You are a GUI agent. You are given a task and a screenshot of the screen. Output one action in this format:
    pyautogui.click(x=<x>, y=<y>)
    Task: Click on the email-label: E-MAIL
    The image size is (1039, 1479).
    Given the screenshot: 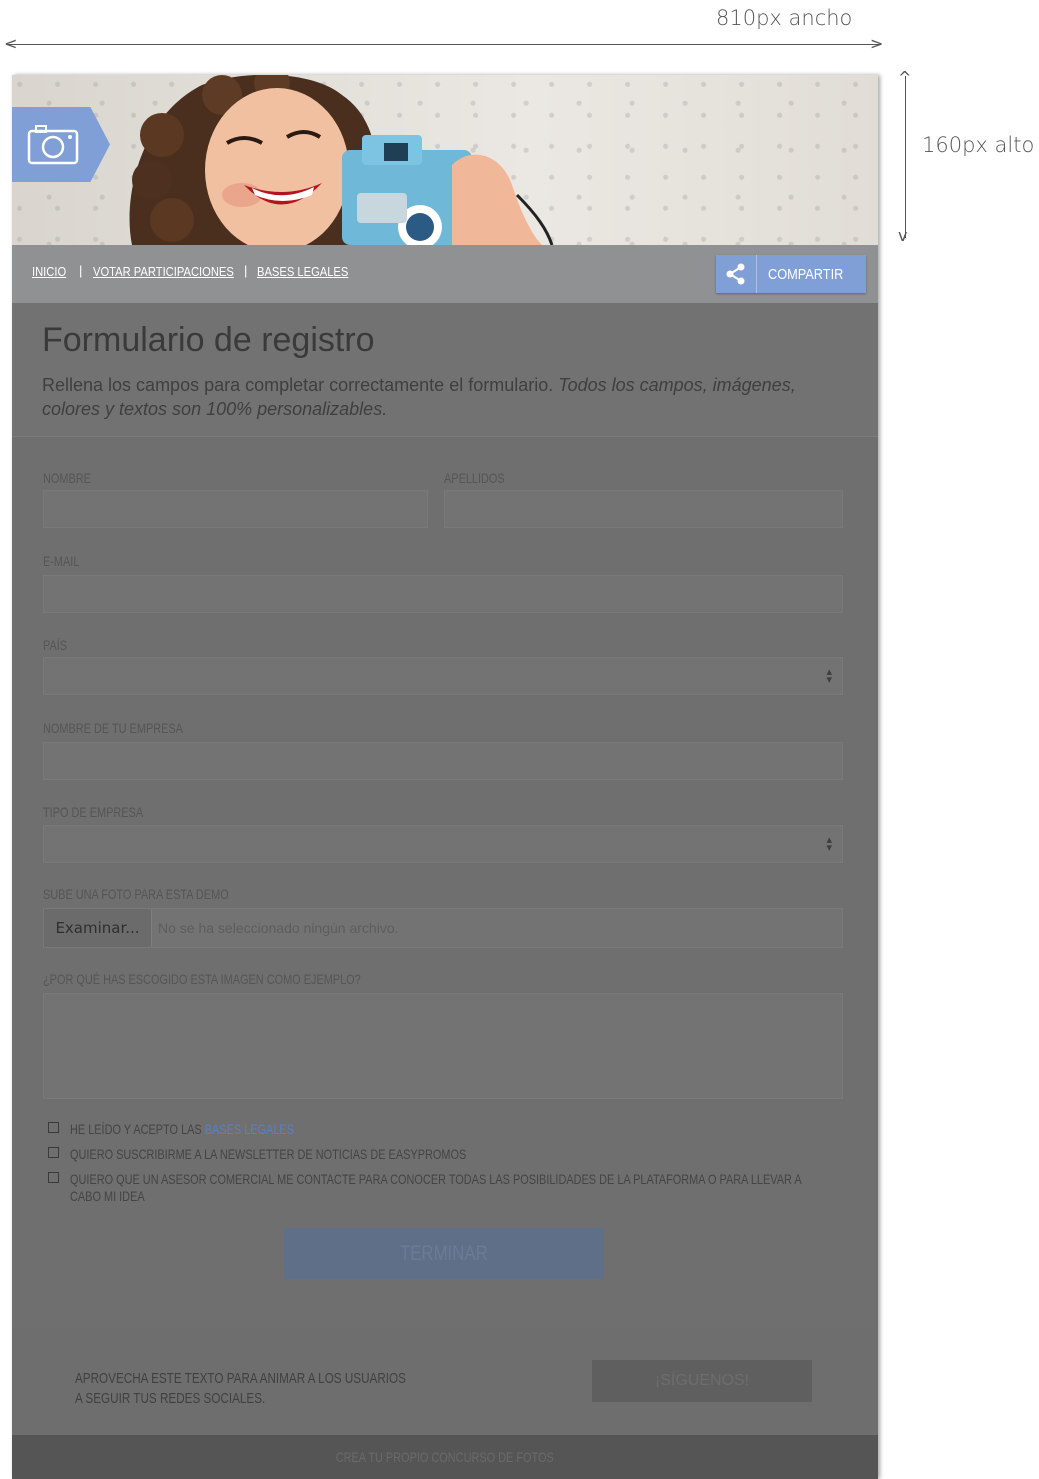 What is the action you would take?
    pyautogui.click(x=61, y=561)
    